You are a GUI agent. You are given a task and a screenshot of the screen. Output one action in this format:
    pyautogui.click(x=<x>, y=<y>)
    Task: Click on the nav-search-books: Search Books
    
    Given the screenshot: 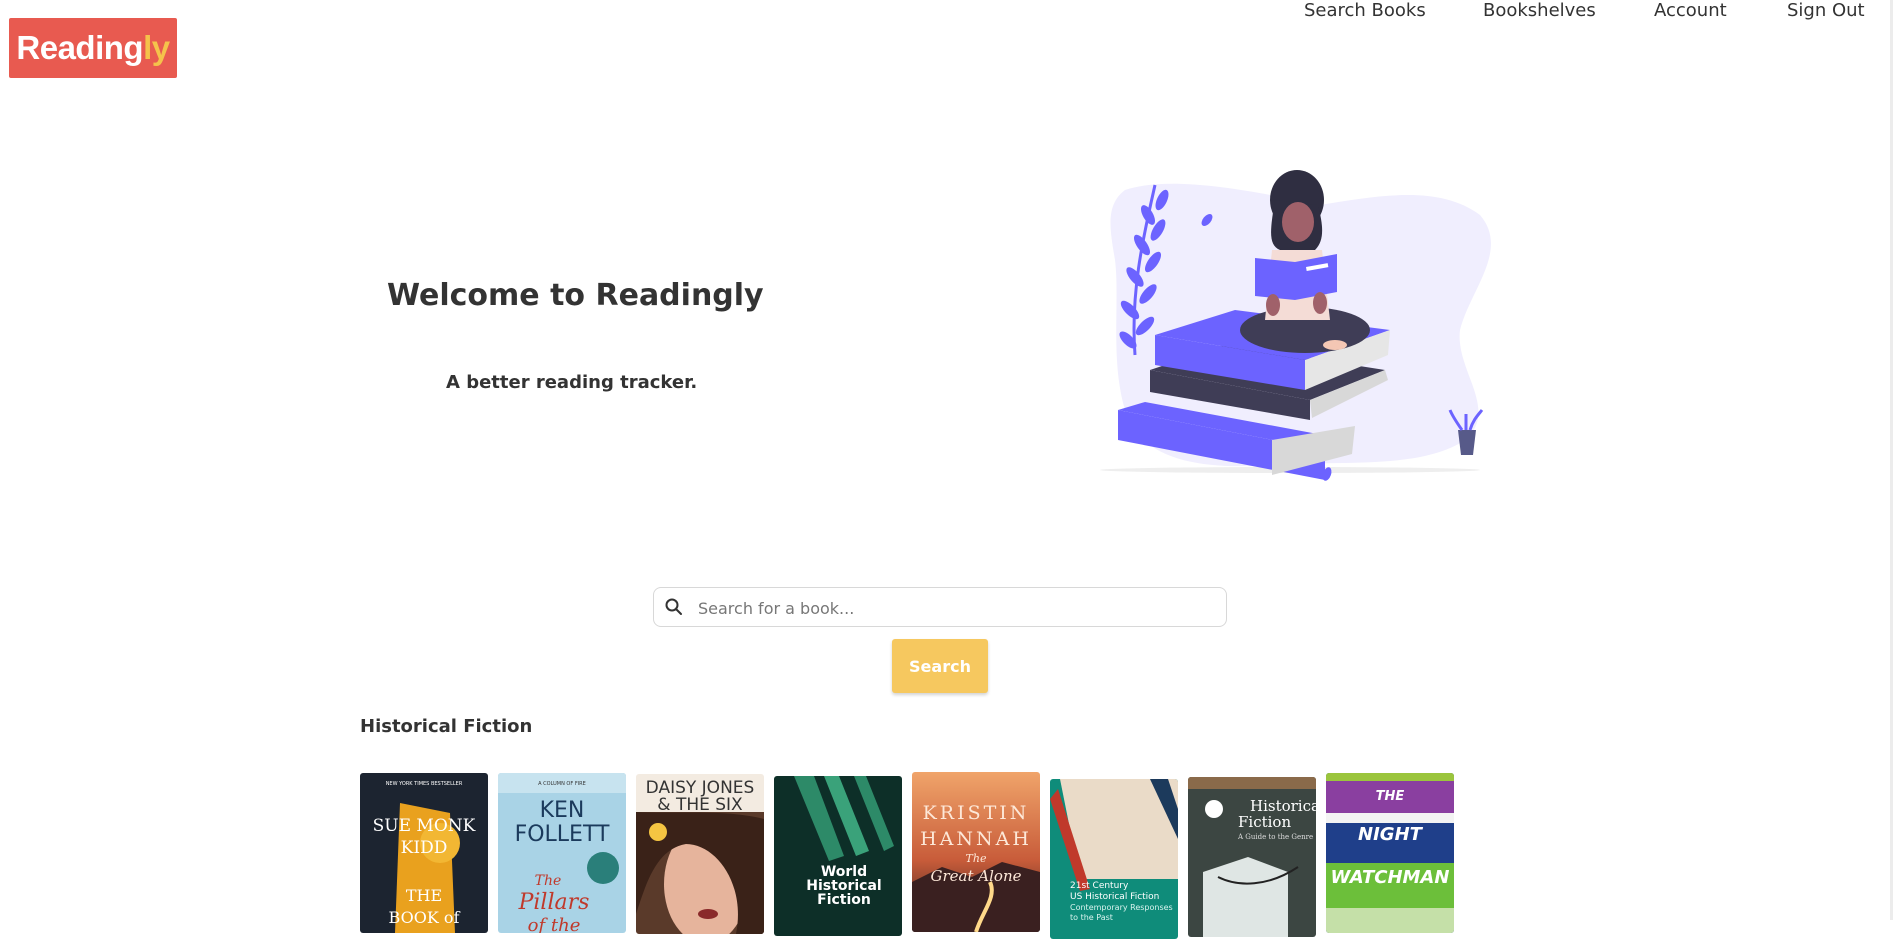 What is the action you would take?
    pyautogui.click(x=1365, y=10)
    